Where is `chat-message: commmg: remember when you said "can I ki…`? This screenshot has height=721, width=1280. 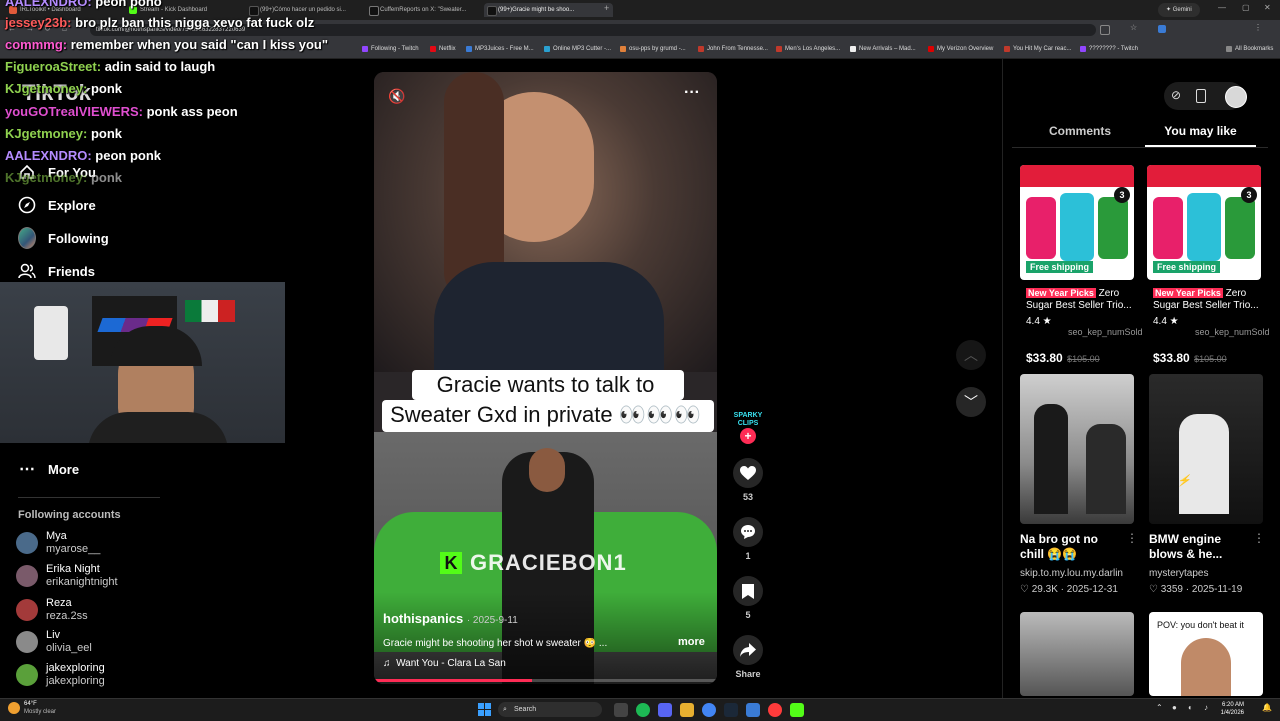 chat-message: commmg: remember when you said "can I ki… is located at coordinates (166, 44).